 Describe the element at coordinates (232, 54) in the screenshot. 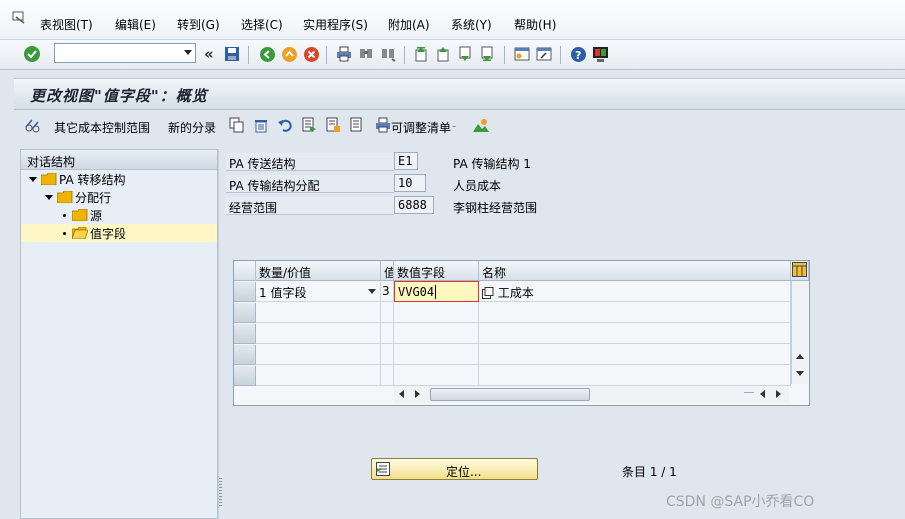

I see `save-icon` at that location.